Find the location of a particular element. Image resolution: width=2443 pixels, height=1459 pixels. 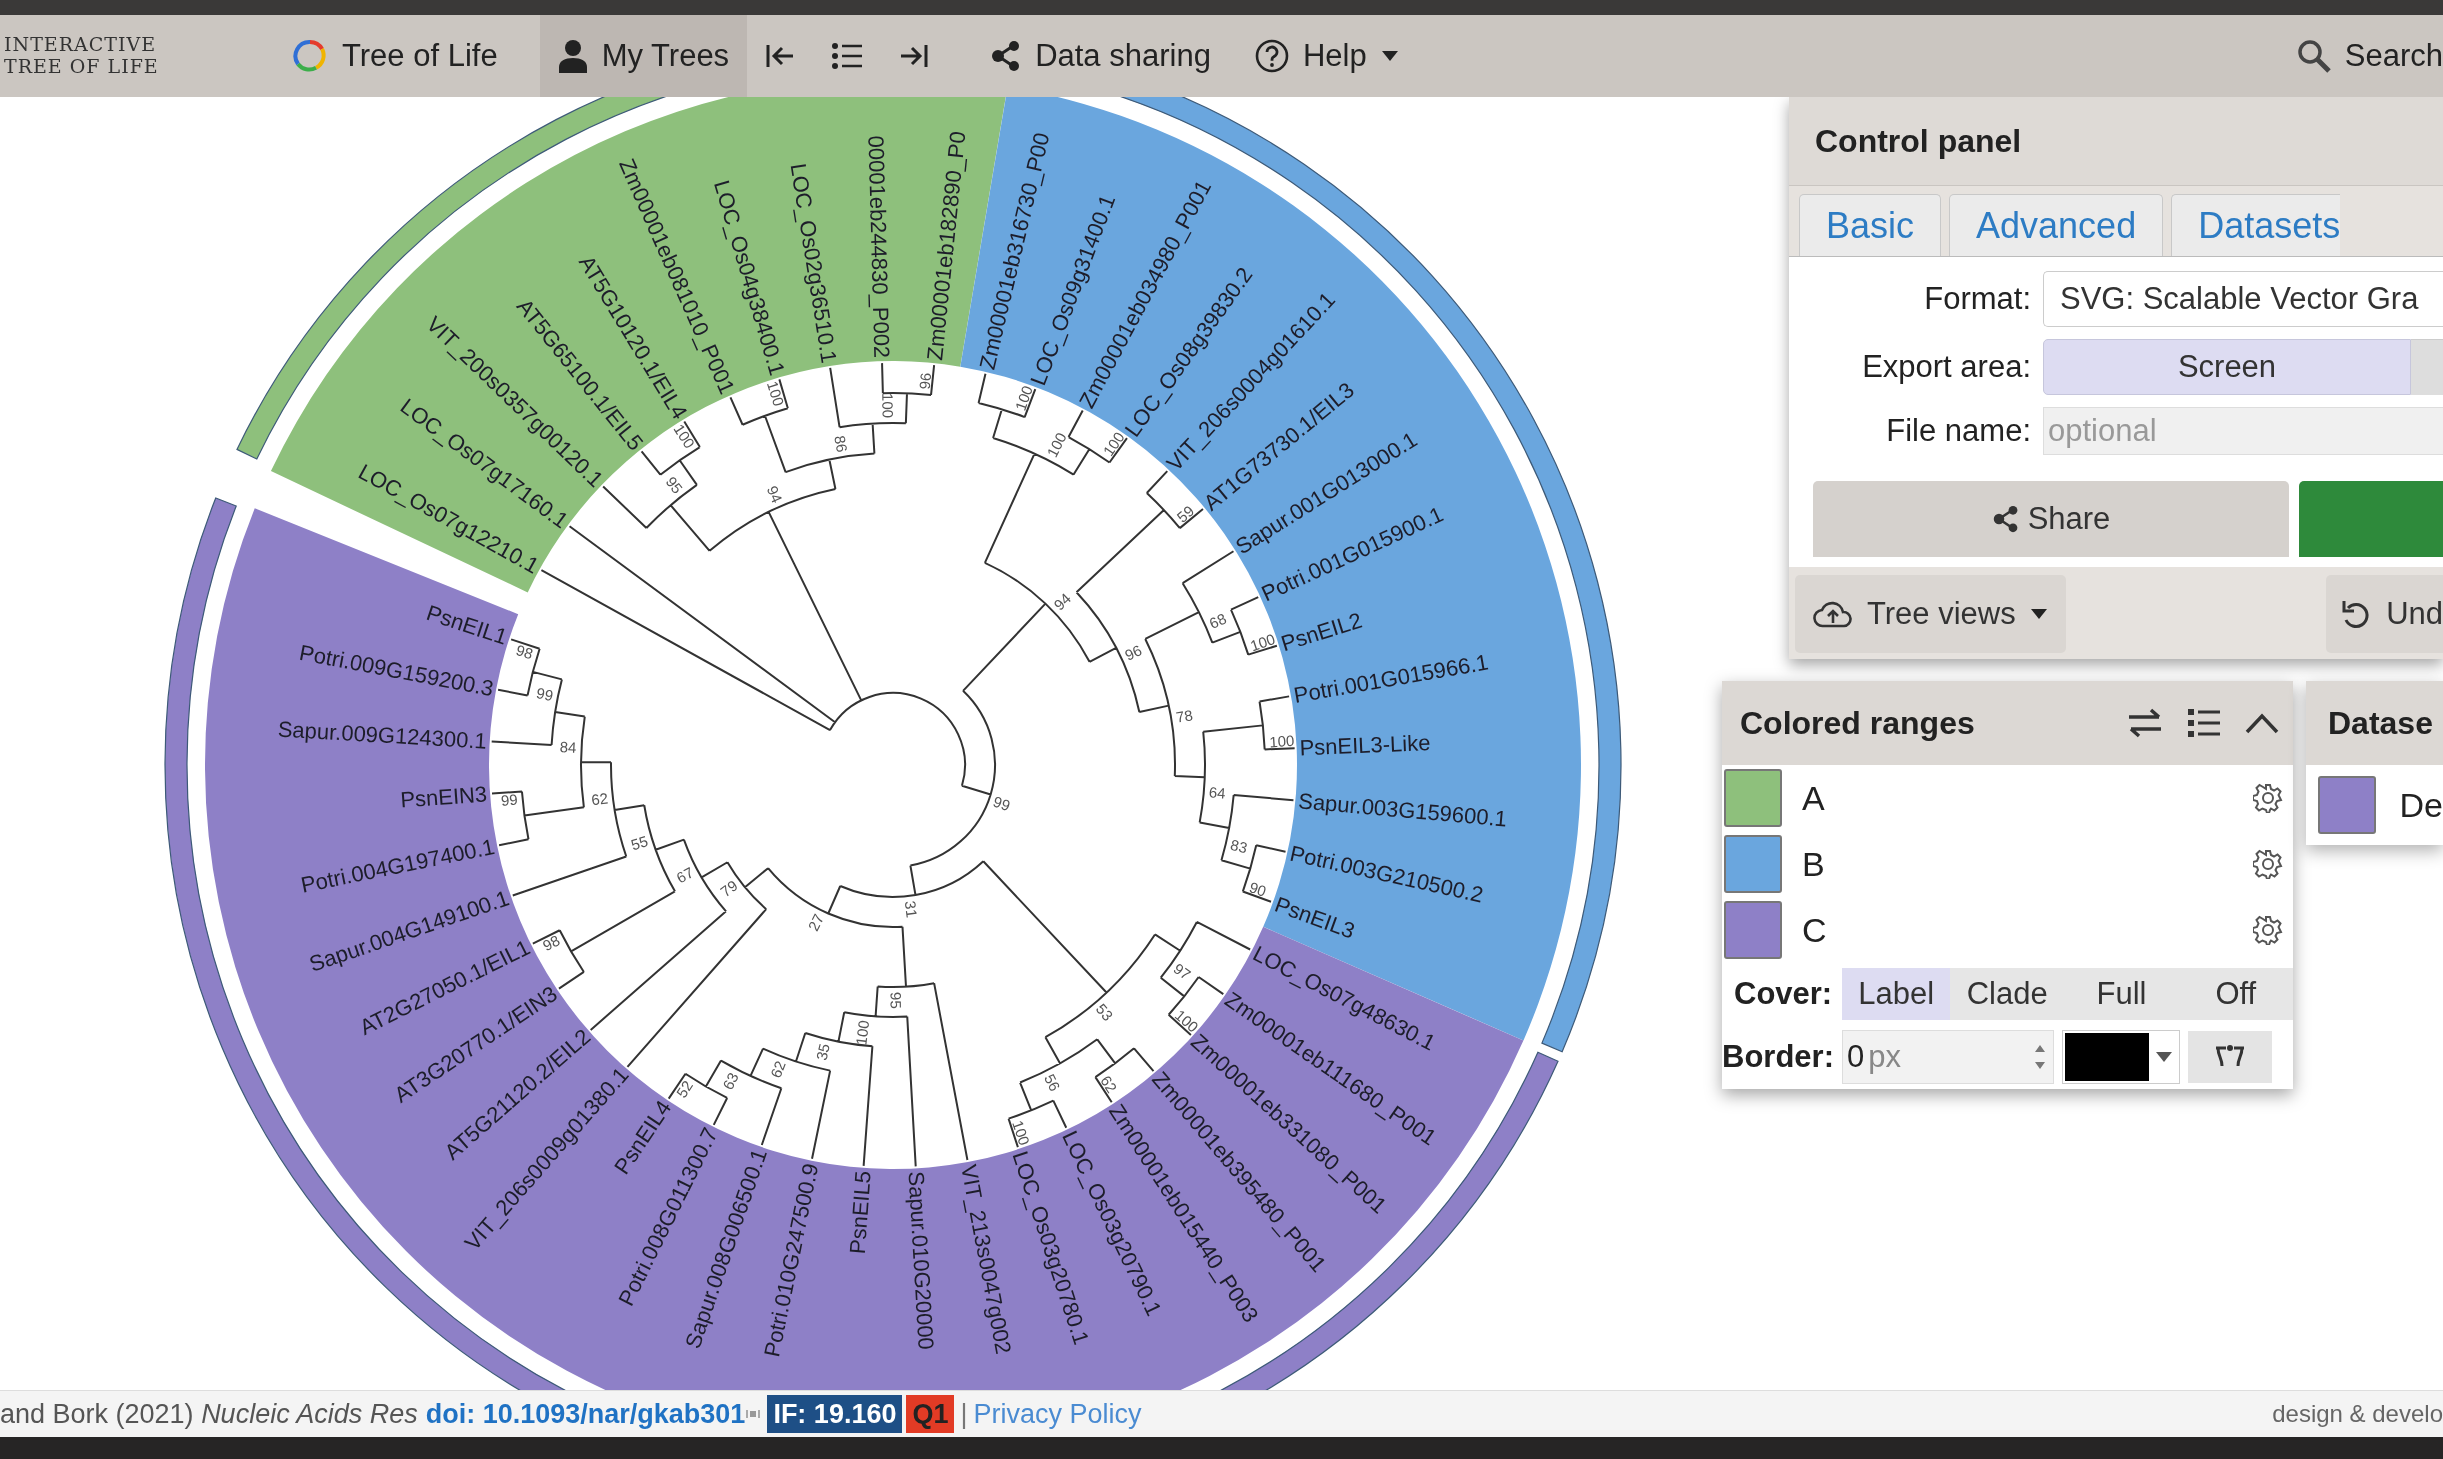

border-label: Border: is located at coordinates (1778, 1057).